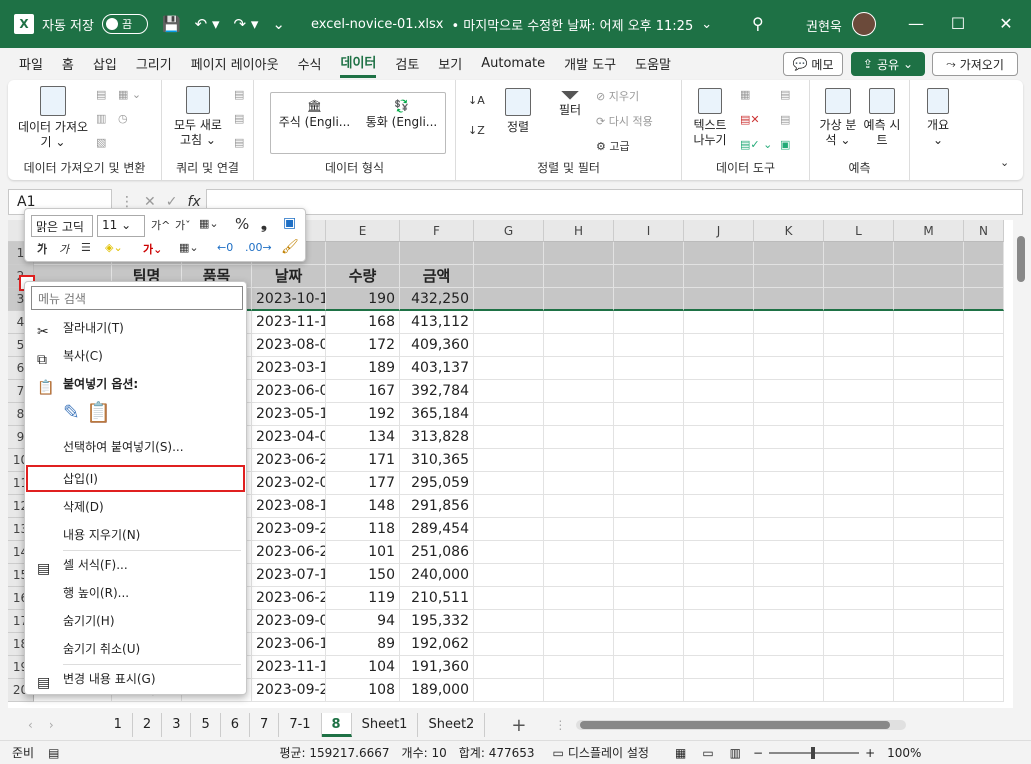  What do you see at coordinates (437, 552) in the screenshot?
I see `cell: 251,086` at bounding box center [437, 552].